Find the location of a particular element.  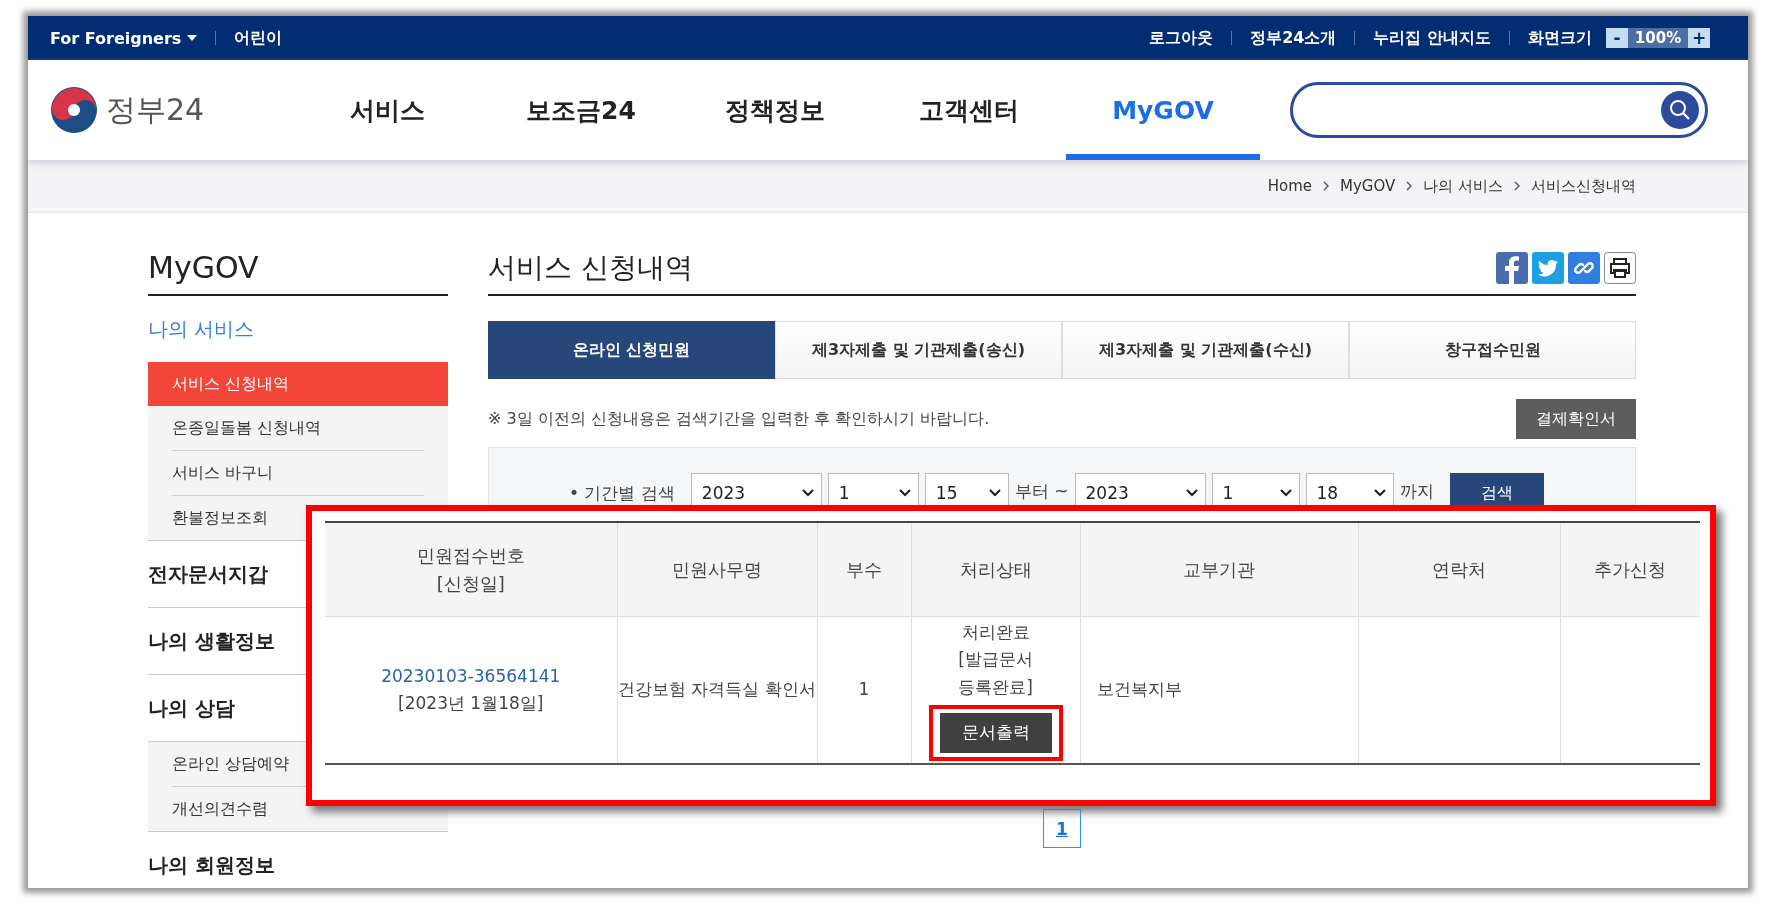

top-link: 어린이 is located at coordinates (258, 38).